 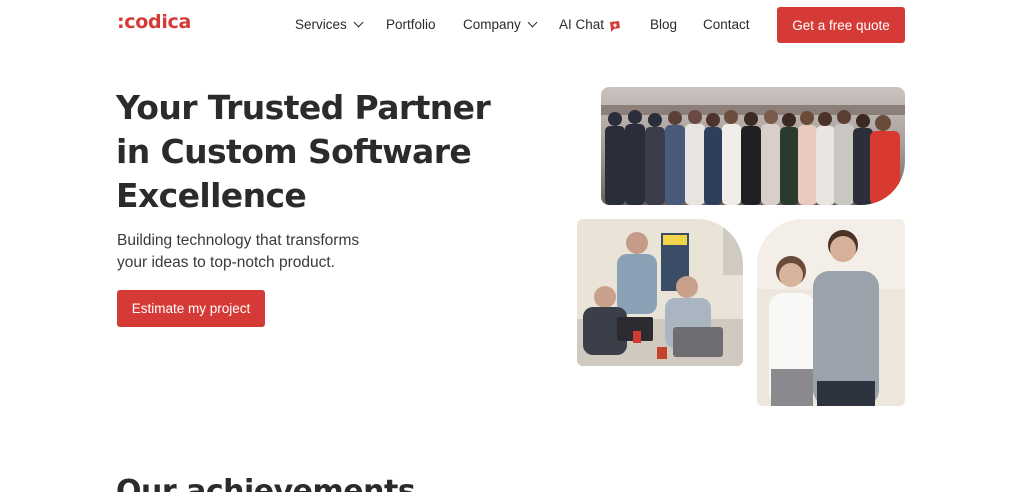 What do you see at coordinates (321, 24) in the screenshot?
I see `nav-item-label: Services` at bounding box center [321, 24].